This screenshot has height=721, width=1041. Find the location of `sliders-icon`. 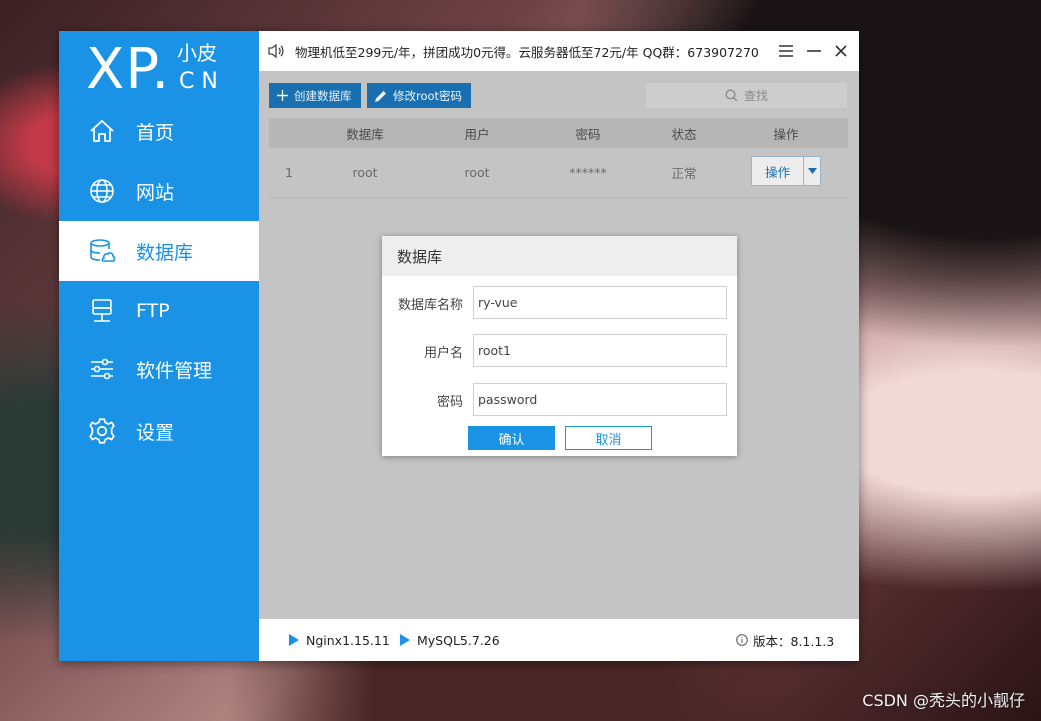

sliders-icon is located at coordinates (102, 369).